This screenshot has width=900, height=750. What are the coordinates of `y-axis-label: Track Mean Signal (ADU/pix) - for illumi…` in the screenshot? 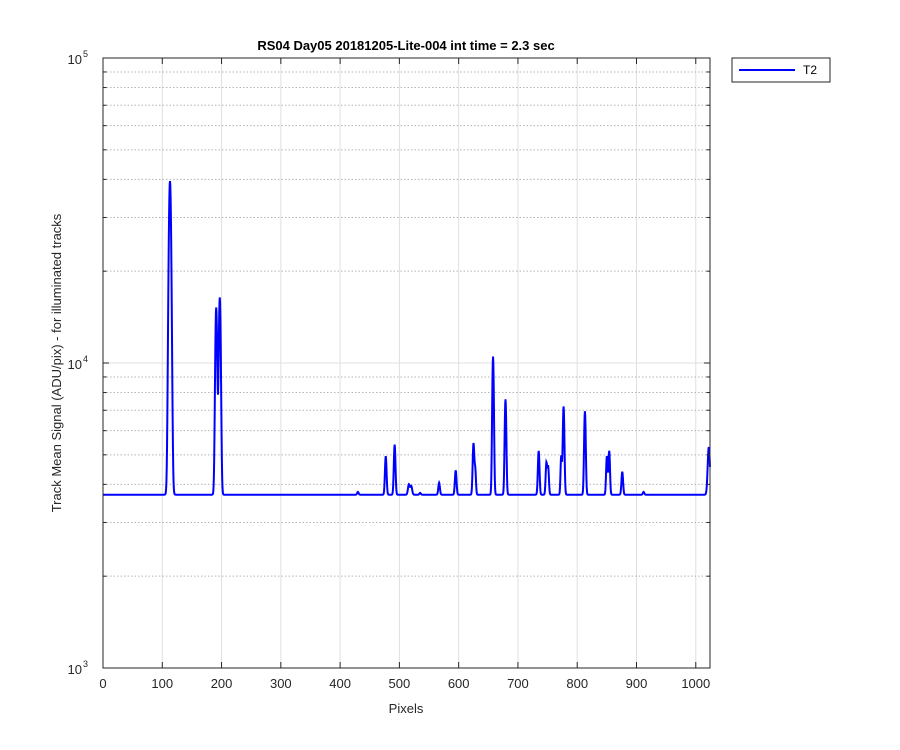 It's located at (56, 362).